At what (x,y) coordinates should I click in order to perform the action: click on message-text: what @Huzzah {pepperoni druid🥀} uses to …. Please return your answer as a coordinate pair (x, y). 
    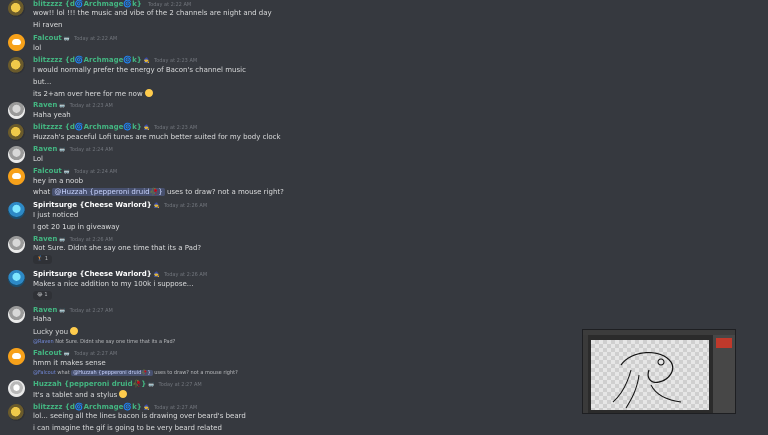
    Looking at the image, I should click on (158, 192).